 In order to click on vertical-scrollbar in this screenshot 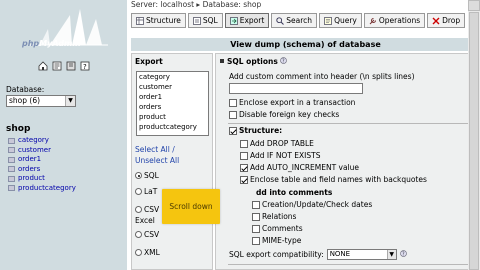, I will do `click(474, 135)`.